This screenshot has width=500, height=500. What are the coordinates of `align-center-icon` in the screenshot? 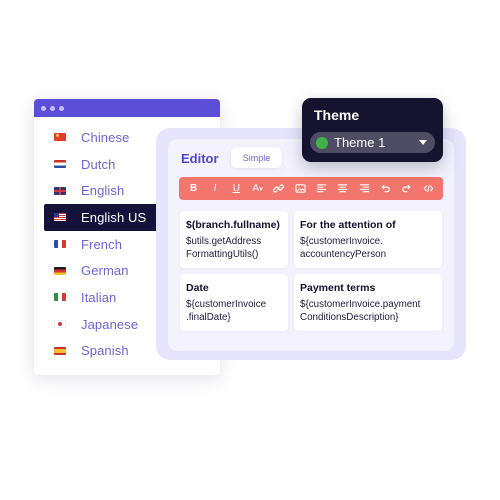 It's located at (343, 188).